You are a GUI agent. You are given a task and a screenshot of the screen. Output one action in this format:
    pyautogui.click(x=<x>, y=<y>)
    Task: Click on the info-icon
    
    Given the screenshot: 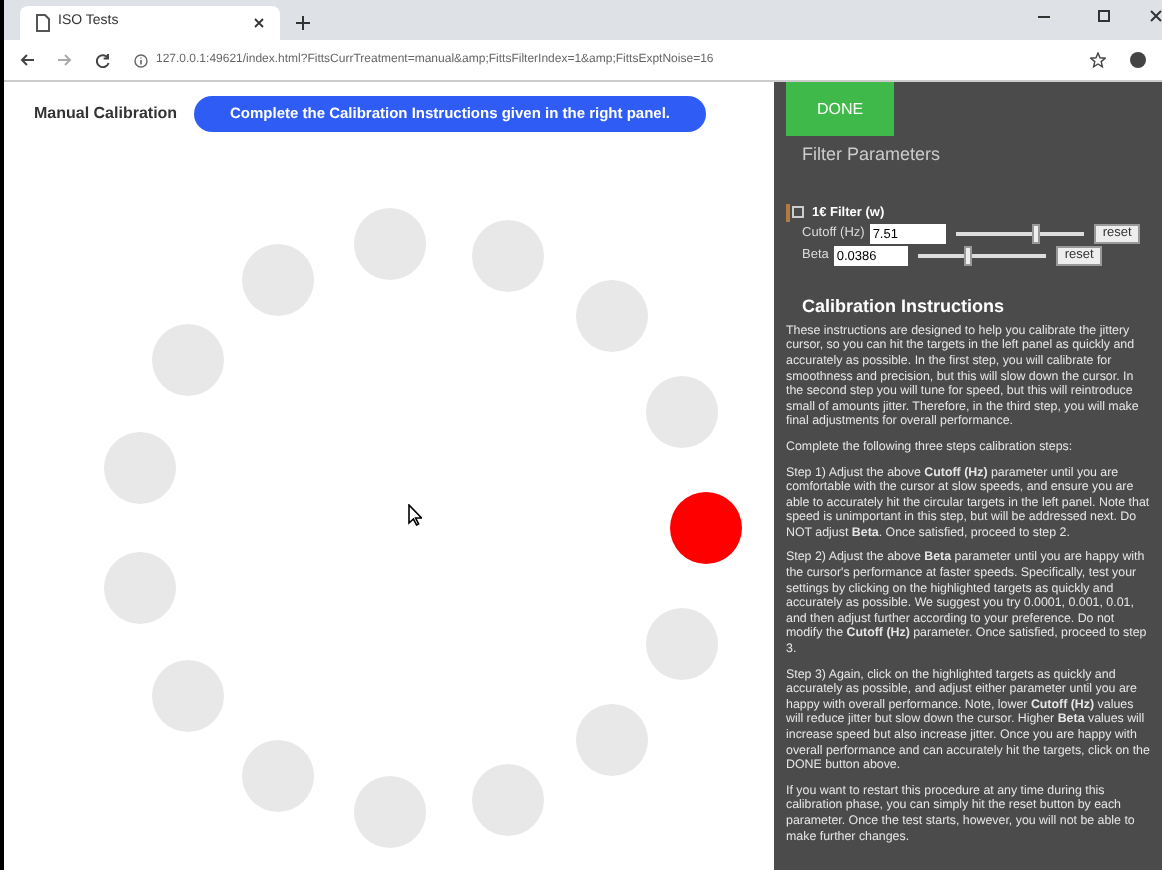 What is the action you would take?
    pyautogui.click(x=141, y=60)
    